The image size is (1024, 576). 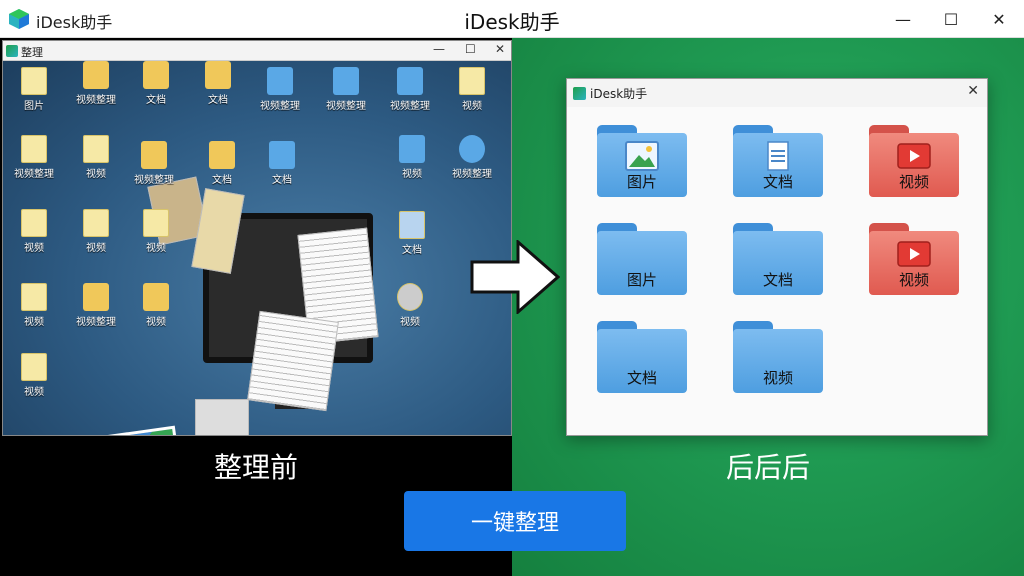 What do you see at coordinates (903, 19) in the screenshot?
I see `minimize-button: —` at bounding box center [903, 19].